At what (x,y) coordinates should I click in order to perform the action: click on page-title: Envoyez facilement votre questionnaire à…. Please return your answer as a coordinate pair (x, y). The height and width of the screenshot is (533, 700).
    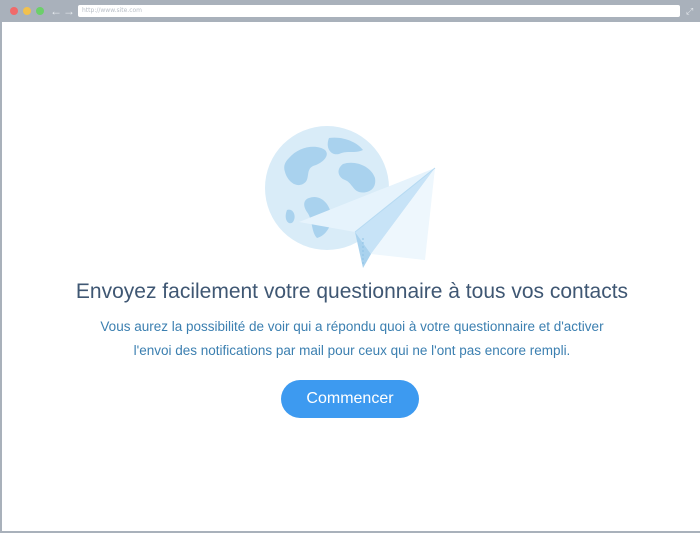
    Looking at the image, I should click on (352, 291).